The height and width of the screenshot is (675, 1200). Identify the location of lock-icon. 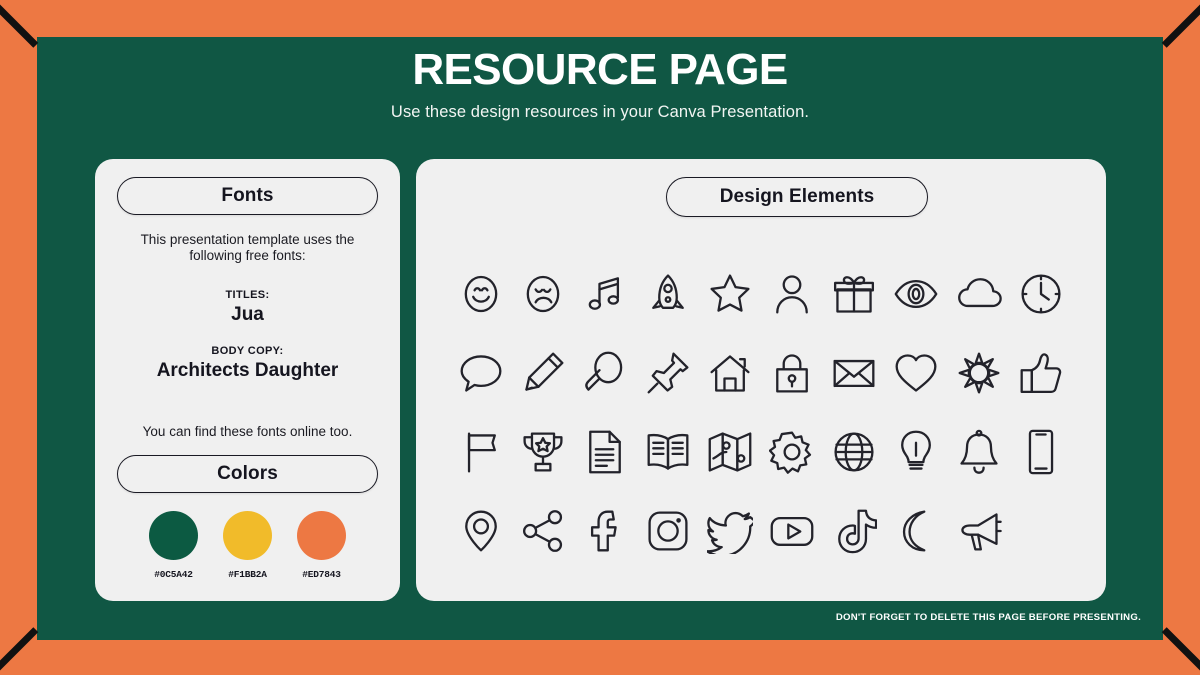
(792, 373).